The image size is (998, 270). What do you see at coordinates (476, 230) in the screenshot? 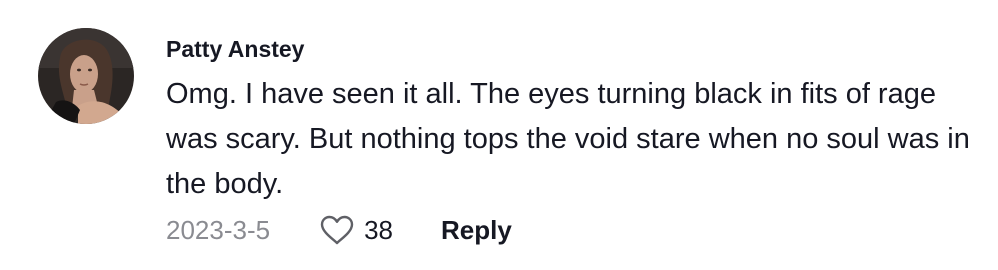
I see `reply-button: Reply` at bounding box center [476, 230].